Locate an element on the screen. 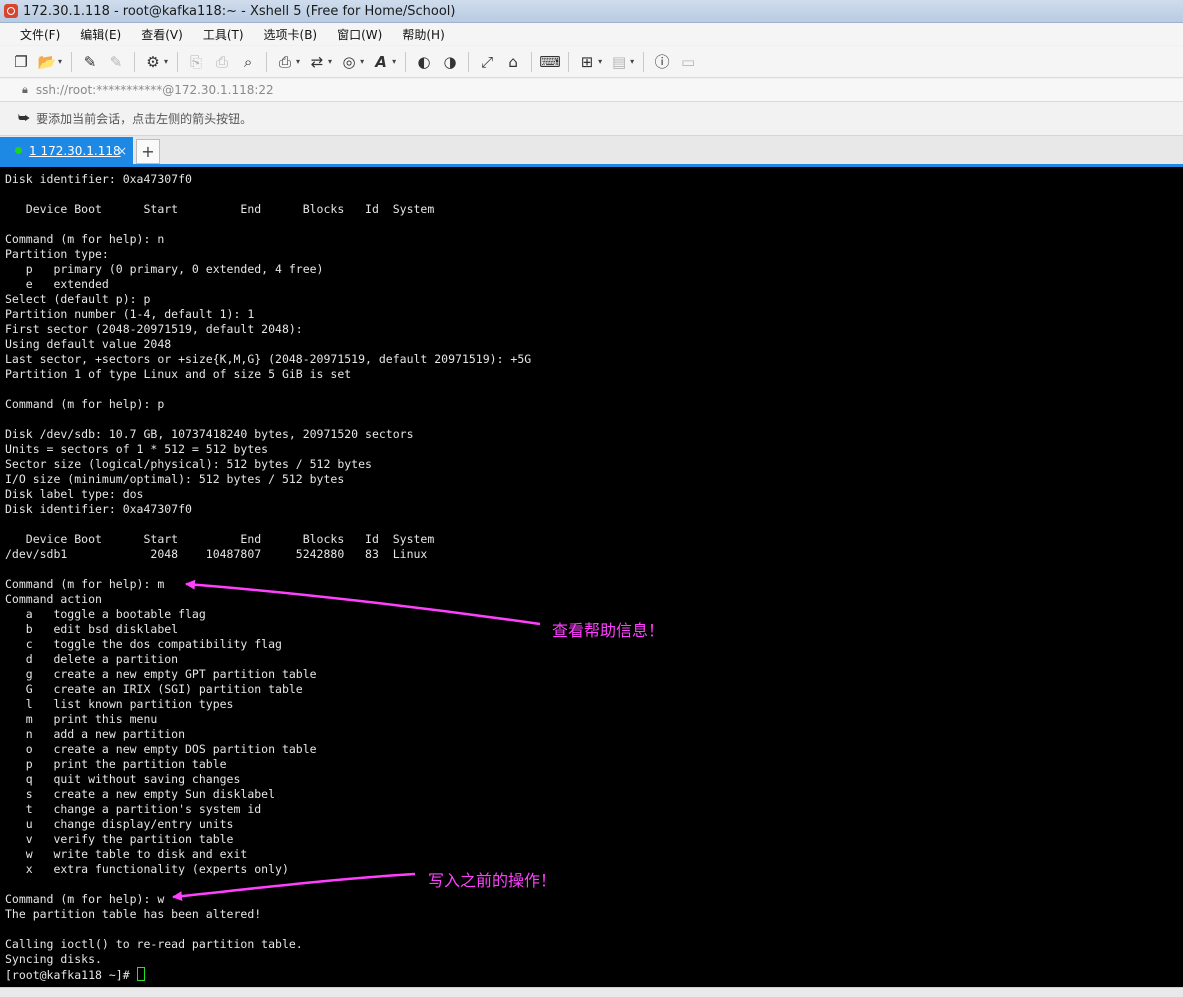 The image size is (1183, 997). close-icon: × is located at coordinates (122, 151).